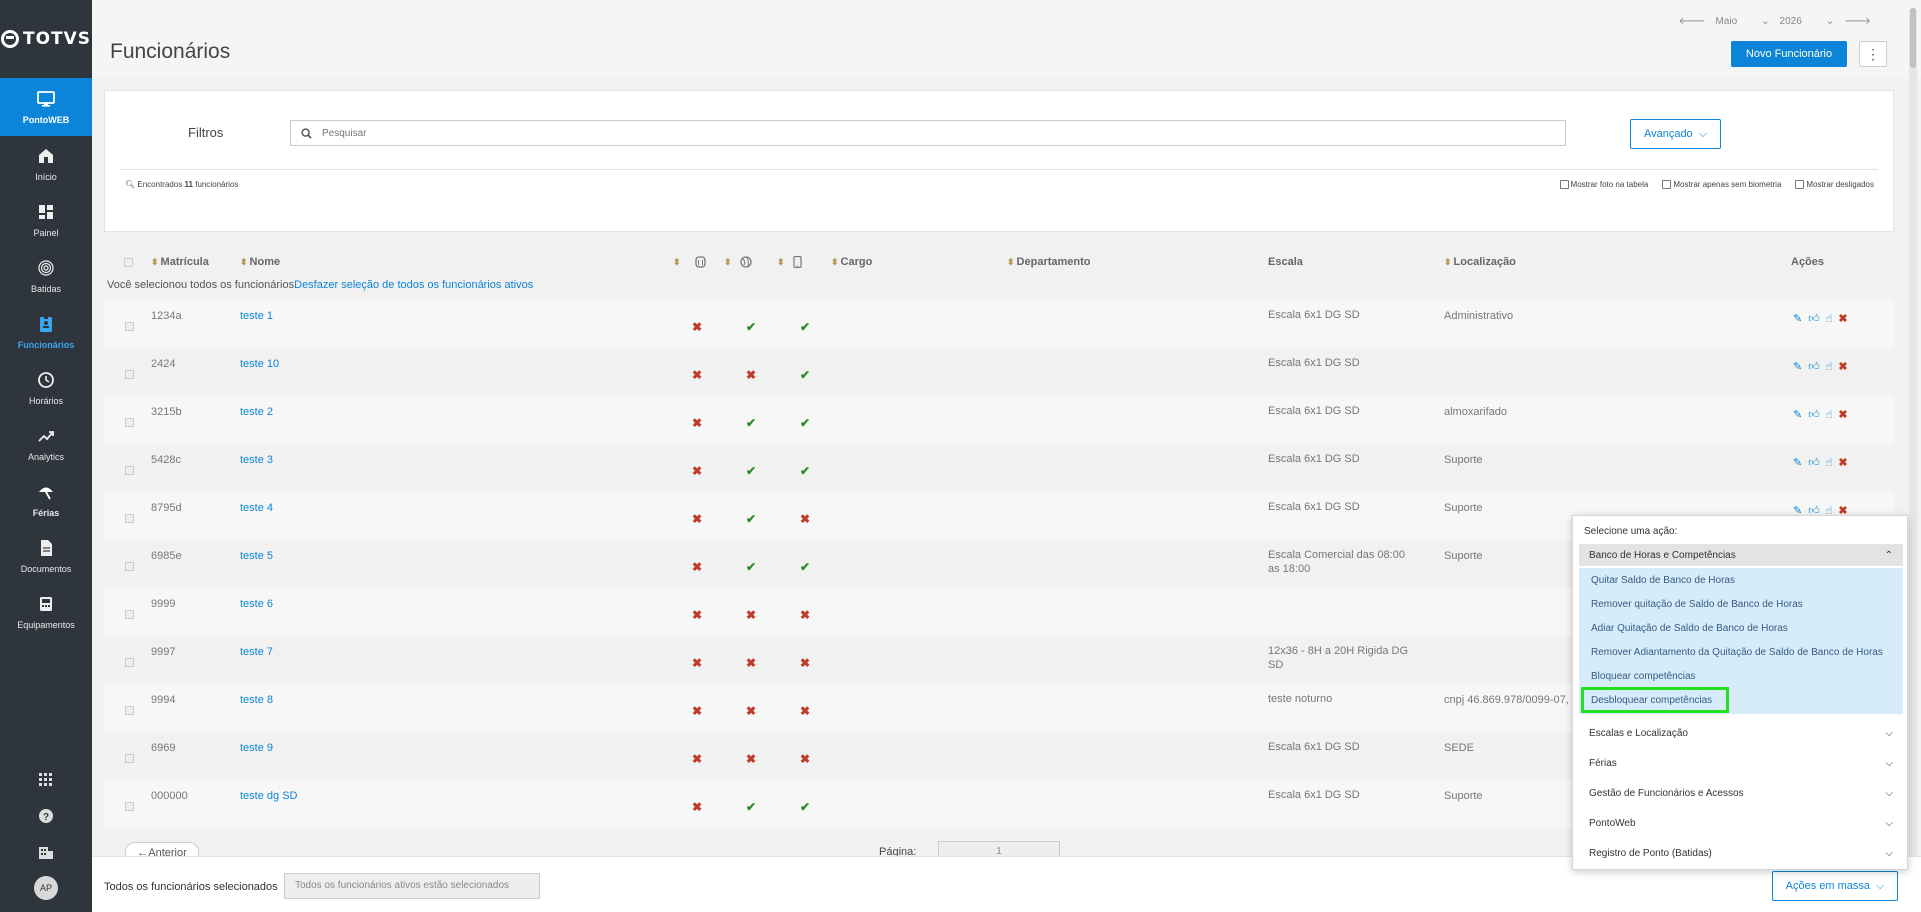  Describe the element at coordinates (46, 388) in the screenshot. I see `sidebar-item-horarios: Horários` at that location.